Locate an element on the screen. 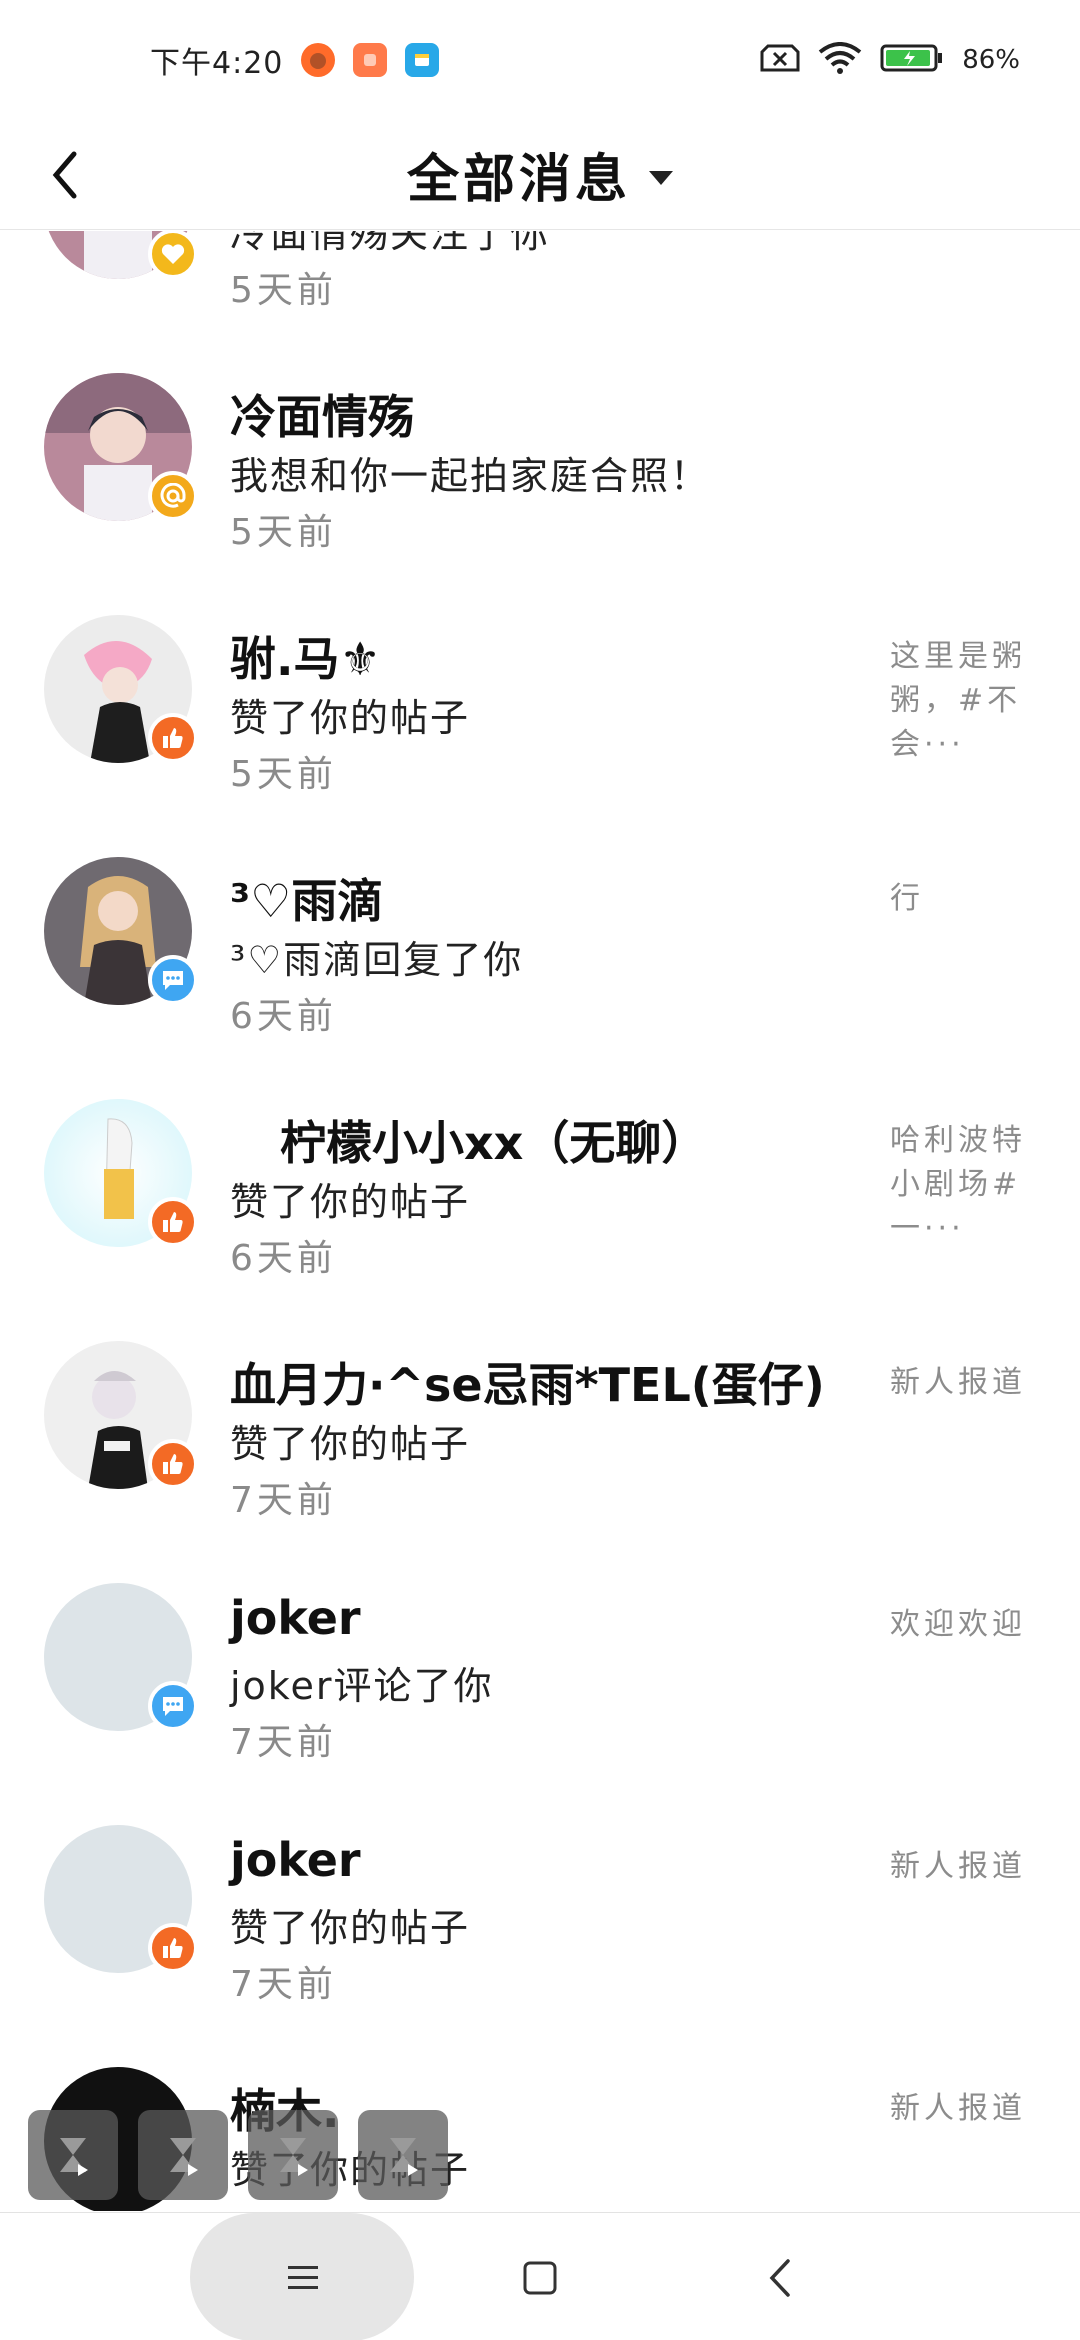 The height and width of the screenshot is (2340, 1080). sender-name: 驸.马⚜ is located at coordinates (305, 659).